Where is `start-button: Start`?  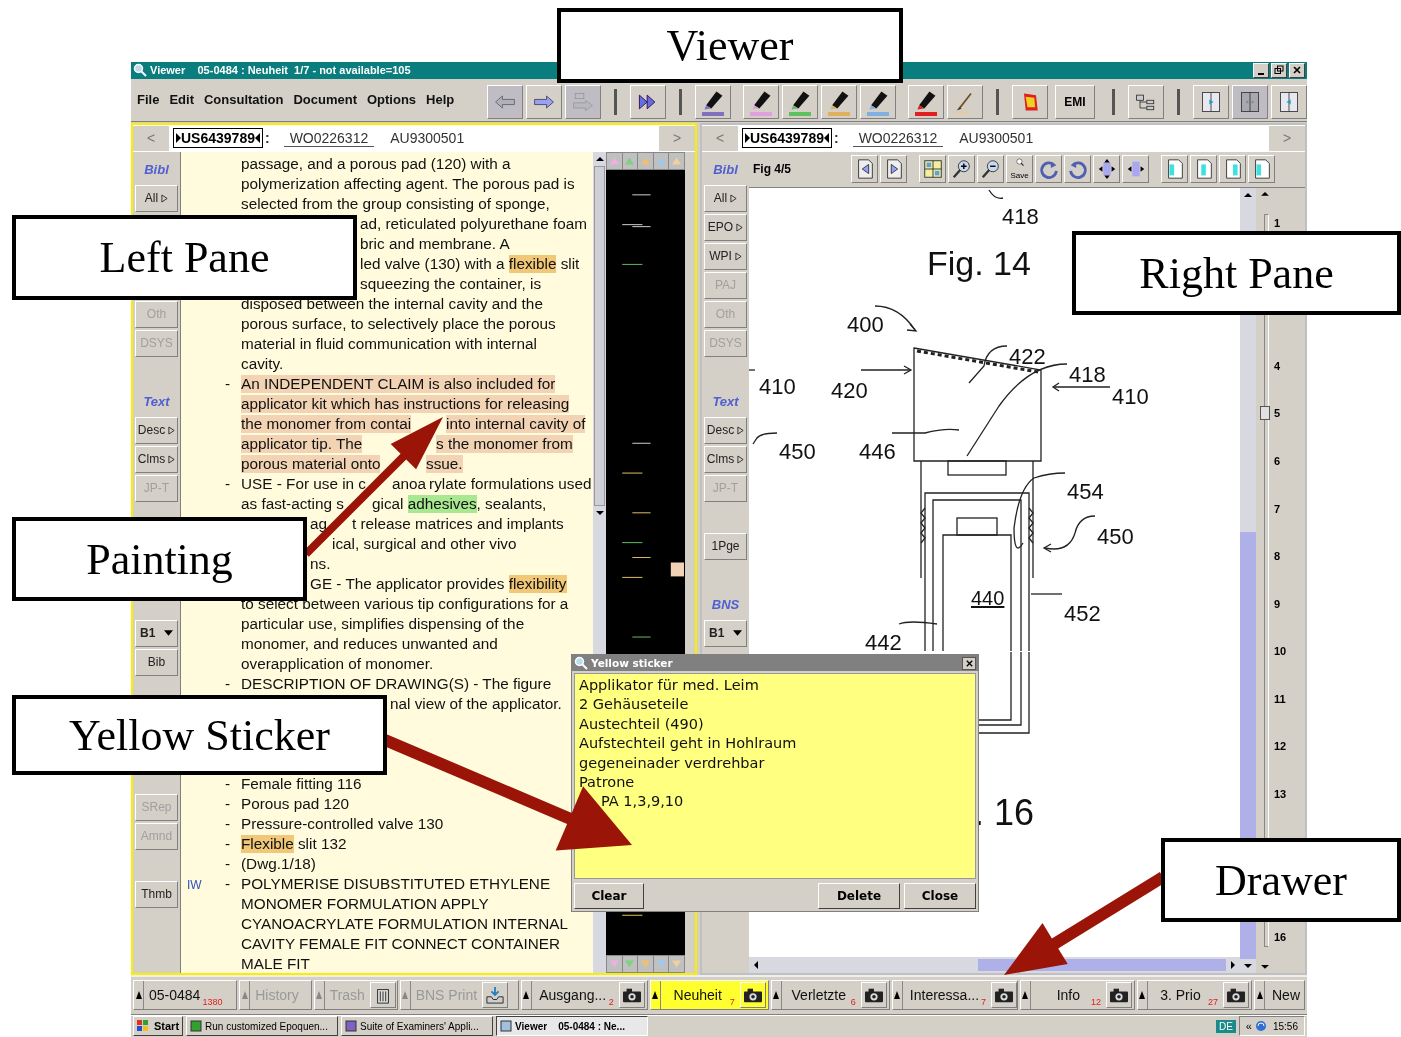 start-button: Start is located at coordinates (158, 1026).